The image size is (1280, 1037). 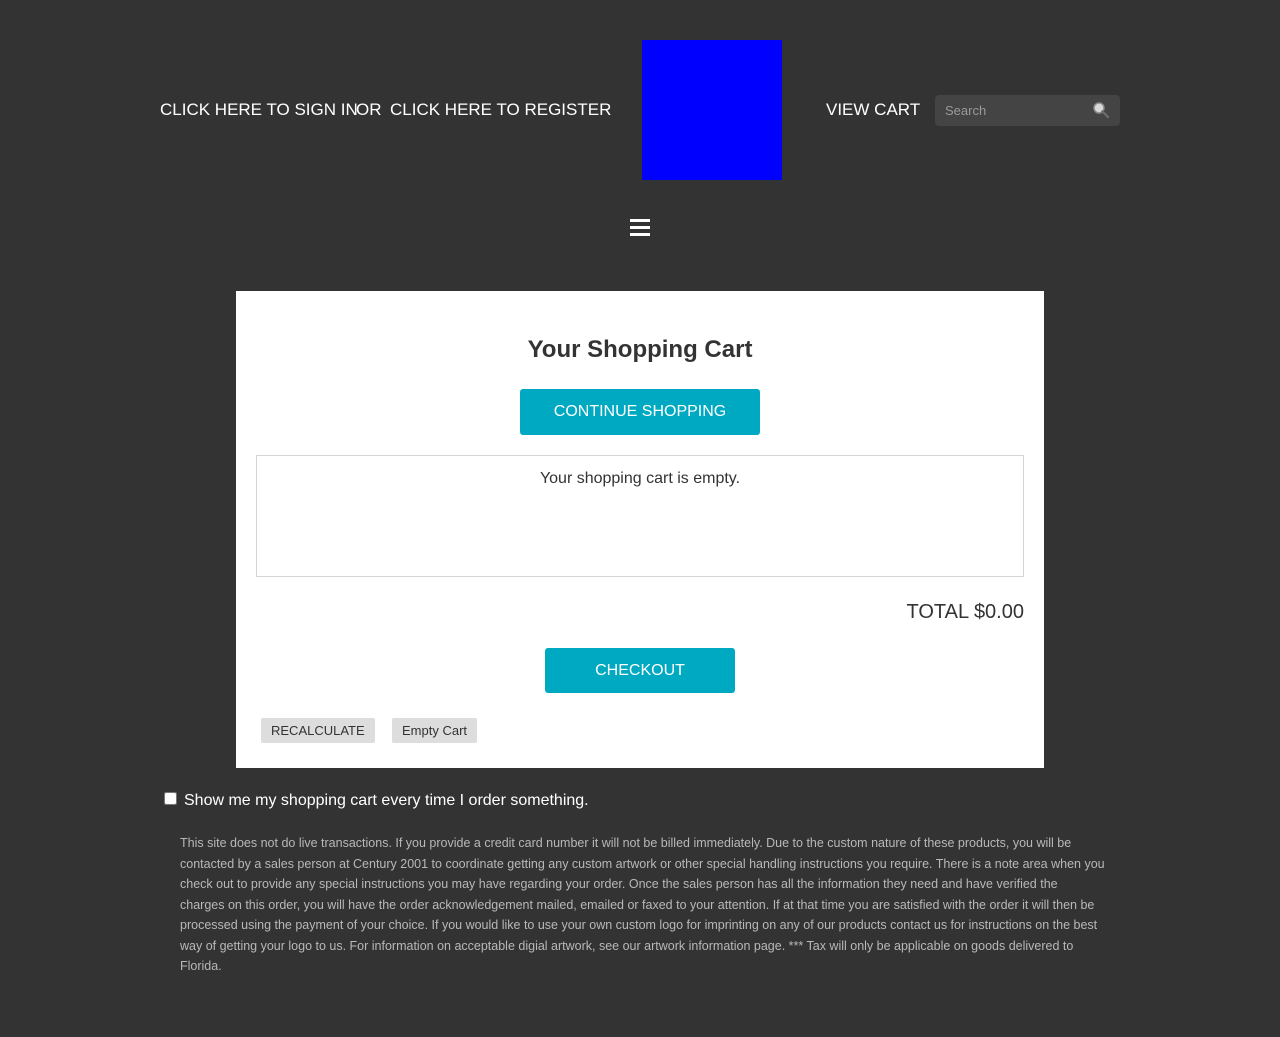 I want to click on cart-items-box: Your shopping cart is empty., so click(x=640, y=516).